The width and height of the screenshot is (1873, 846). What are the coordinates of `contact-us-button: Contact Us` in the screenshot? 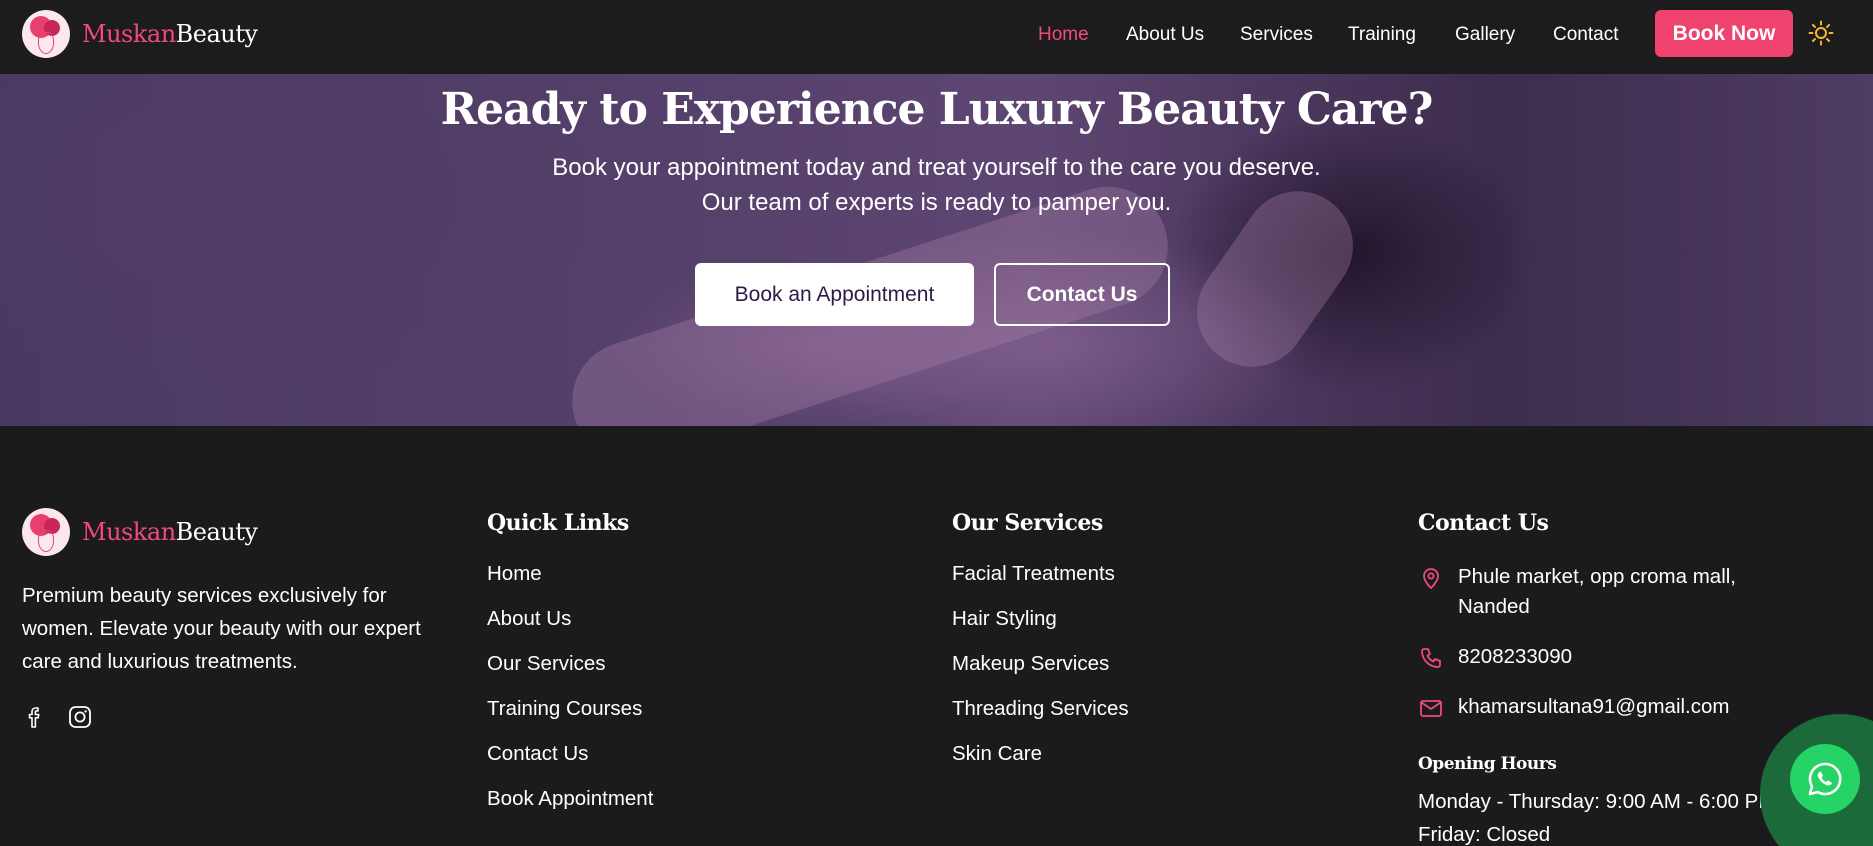 It's located at (1082, 294).